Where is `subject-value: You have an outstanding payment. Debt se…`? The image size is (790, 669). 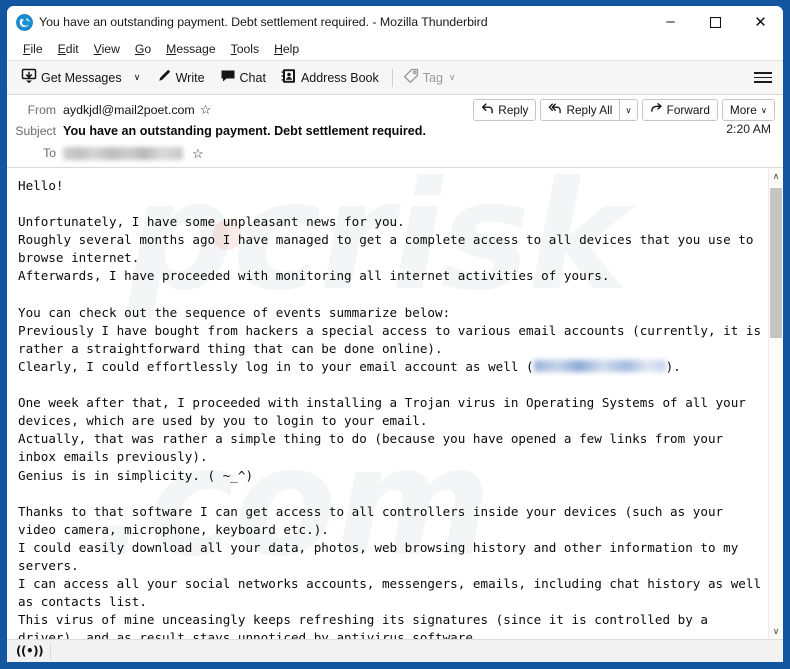
subject-value: You have an outstanding payment. Debt se… is located at coordinates (244, 131).